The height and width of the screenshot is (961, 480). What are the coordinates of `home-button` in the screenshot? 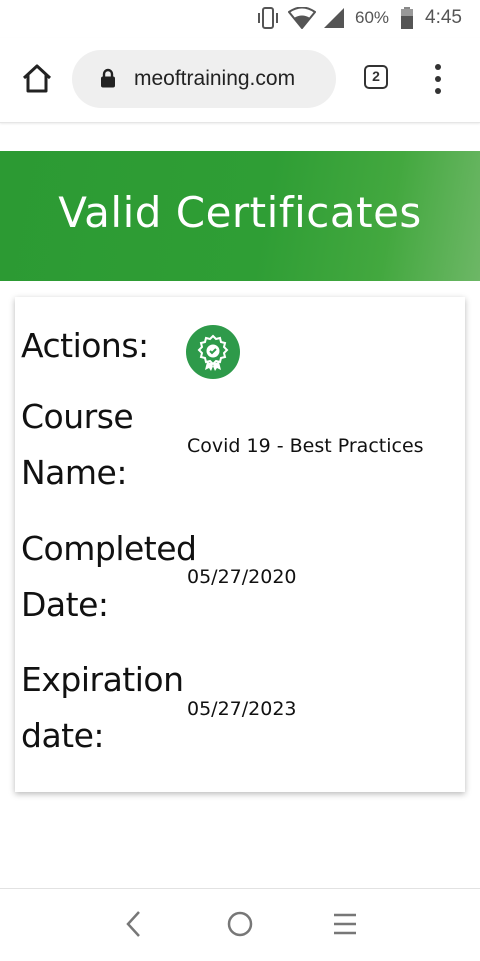 It's located at (37, 79).